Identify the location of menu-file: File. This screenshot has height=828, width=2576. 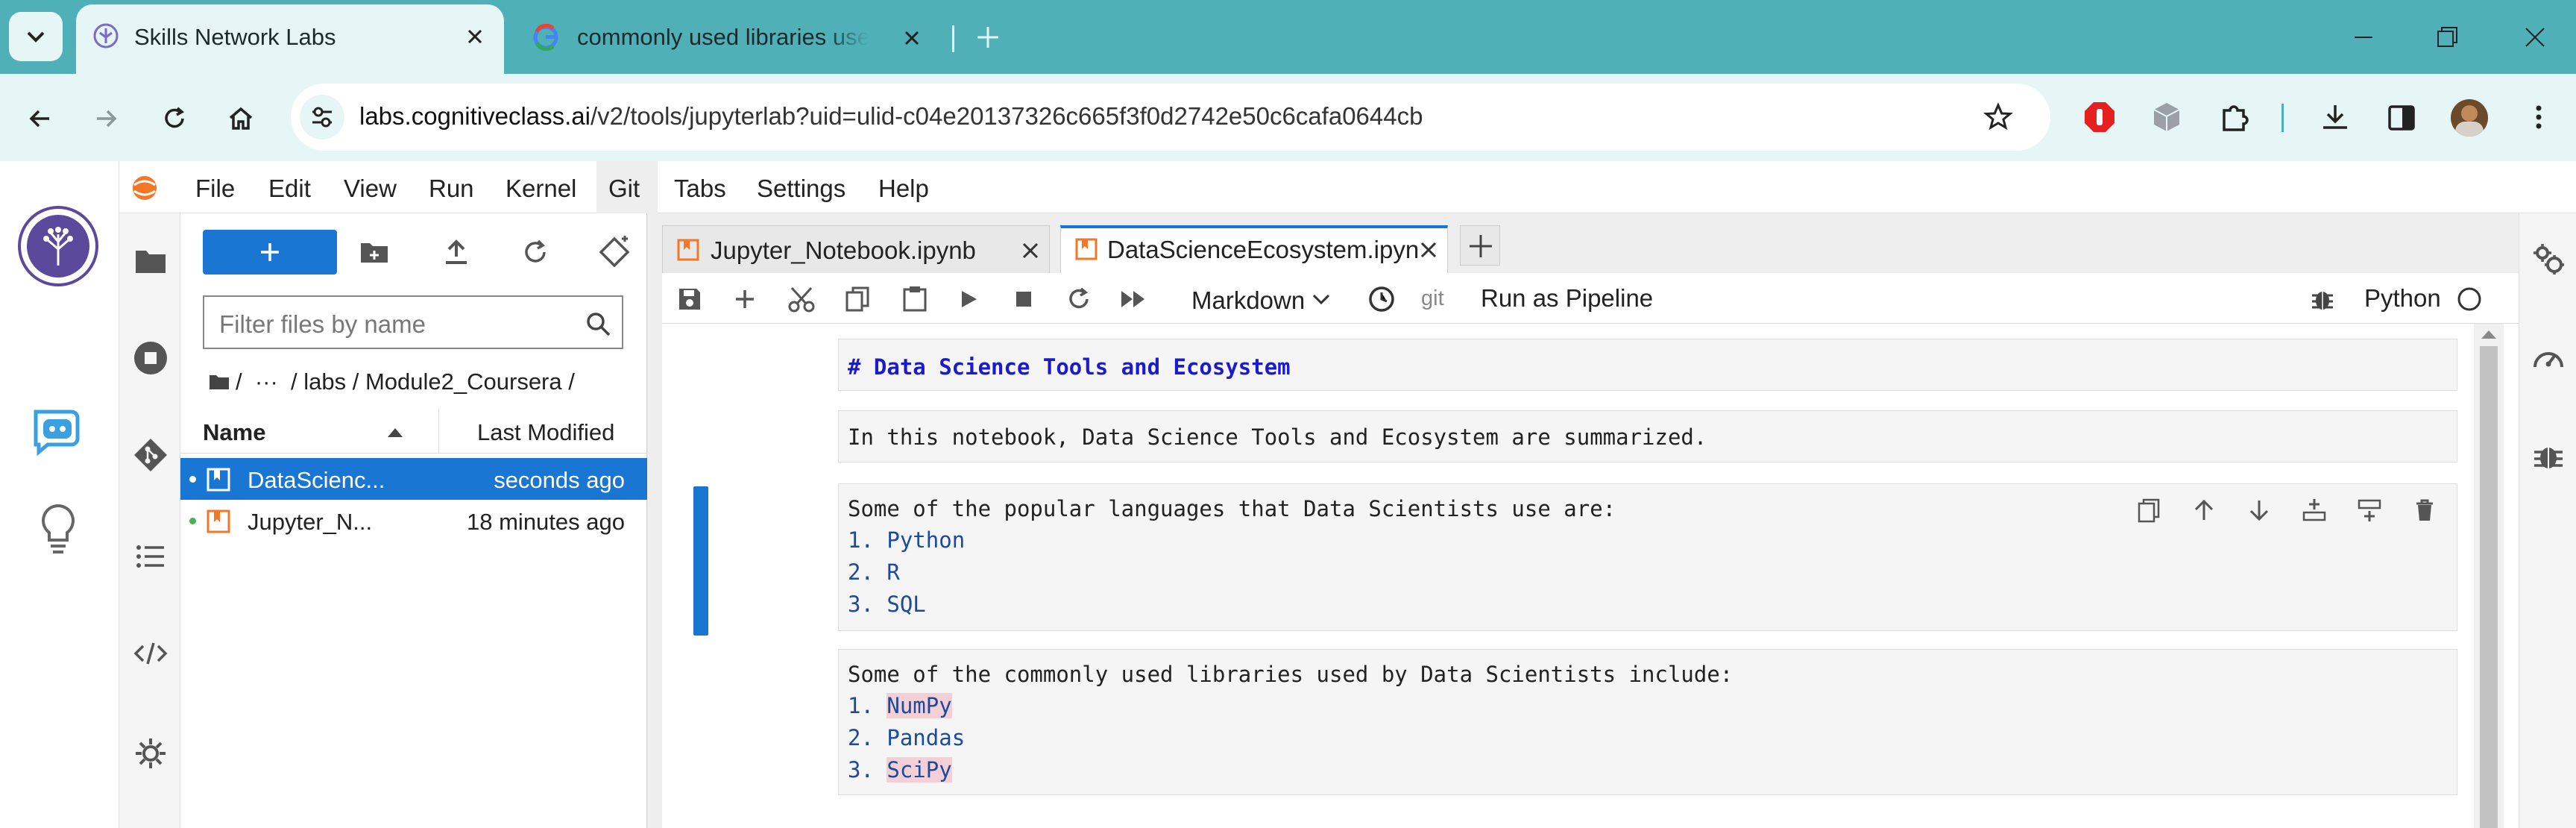
(215, 189).